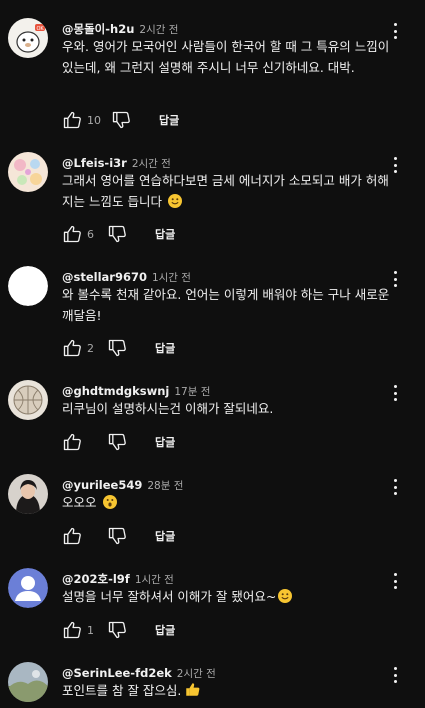 Image resolution: width=425 pixels, height=708 pixels. I want to click on comment-header: @yurilee549 28분 전, so click(122, 483).